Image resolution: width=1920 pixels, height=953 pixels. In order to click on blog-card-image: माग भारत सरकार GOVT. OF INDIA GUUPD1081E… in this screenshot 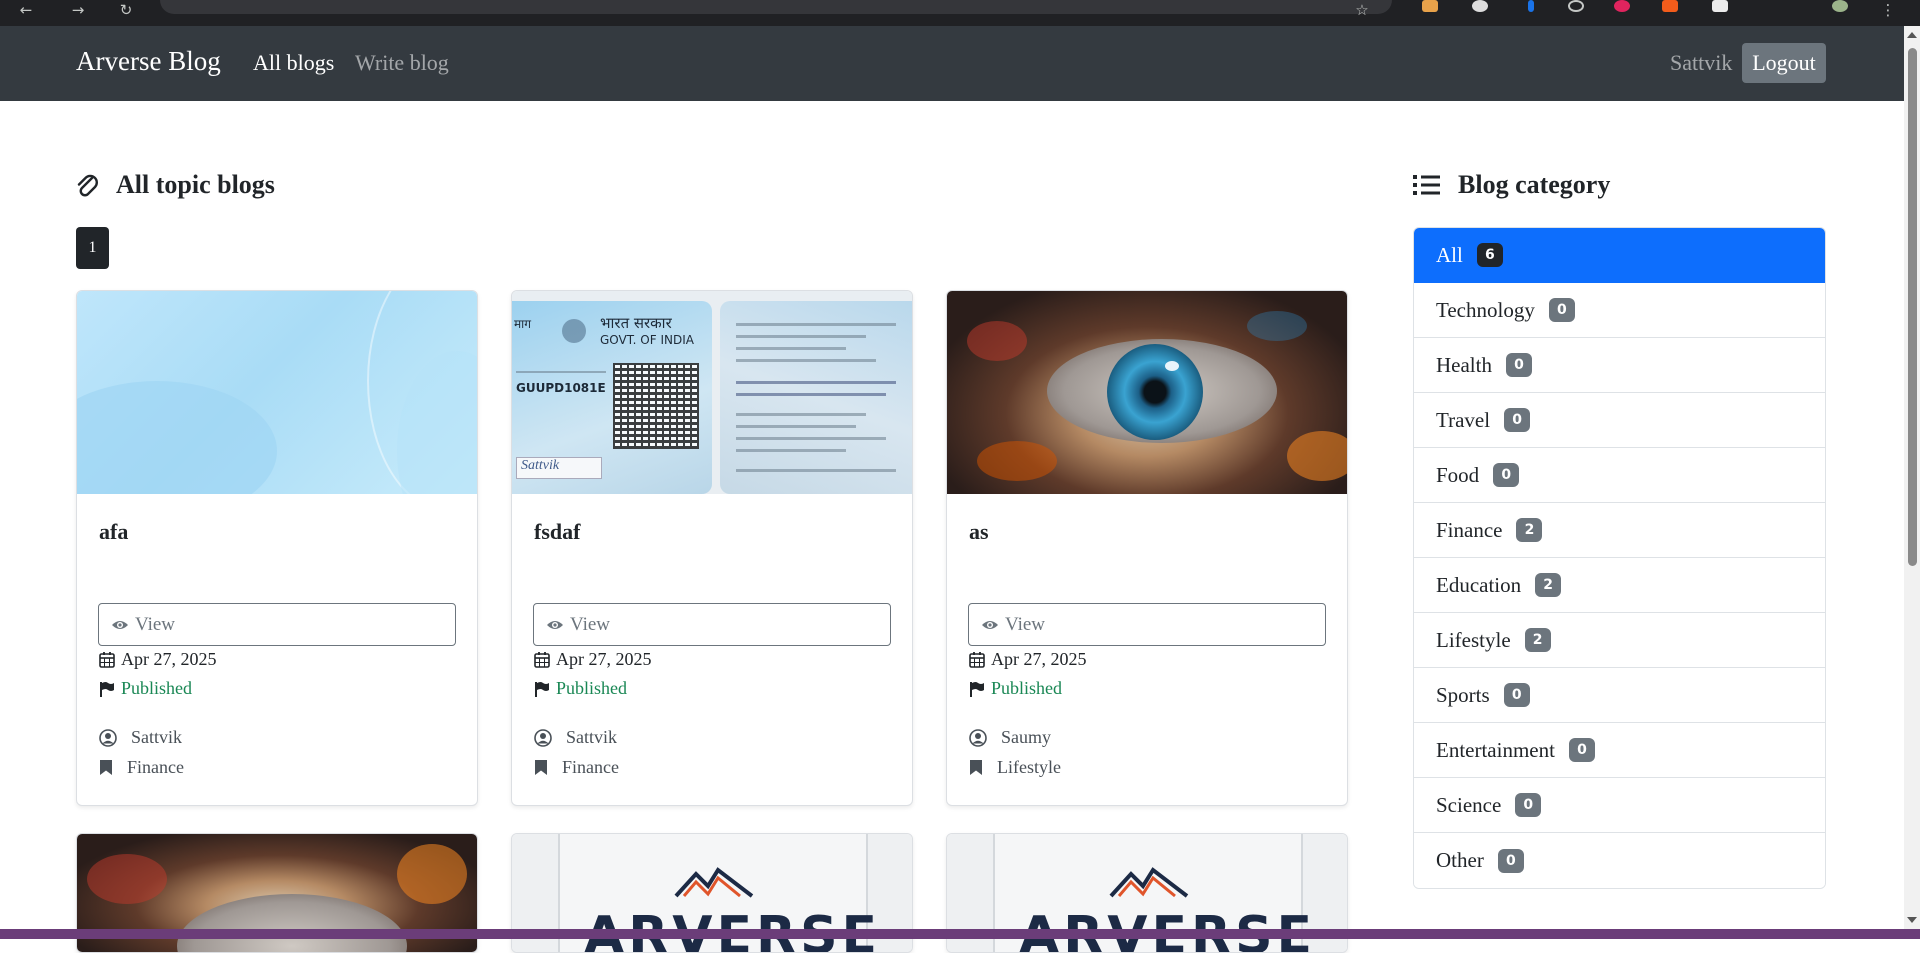, I will do `click(712, 392)`.